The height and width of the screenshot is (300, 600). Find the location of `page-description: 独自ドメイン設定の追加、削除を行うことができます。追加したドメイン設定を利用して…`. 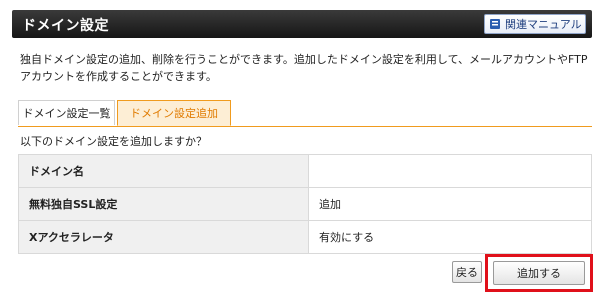

page-description: 独自ドメイン設定の追加、削除を行うことができます。追加したドメイン設定を利用して… is located at coordinates (304, 68).